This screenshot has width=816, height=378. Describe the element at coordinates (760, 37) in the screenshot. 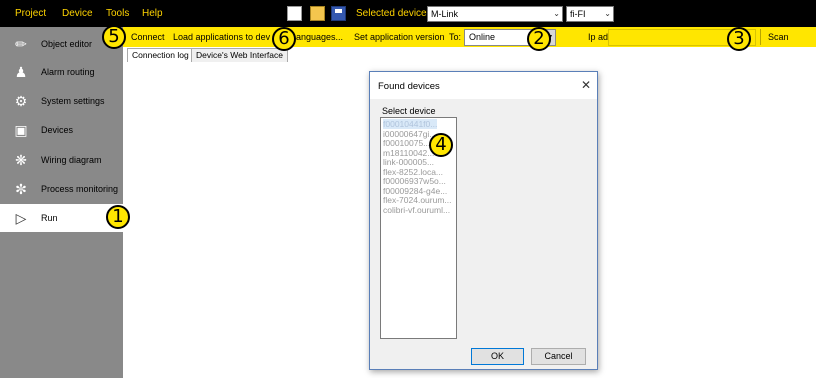

I see `toolbar-separator` at that location.